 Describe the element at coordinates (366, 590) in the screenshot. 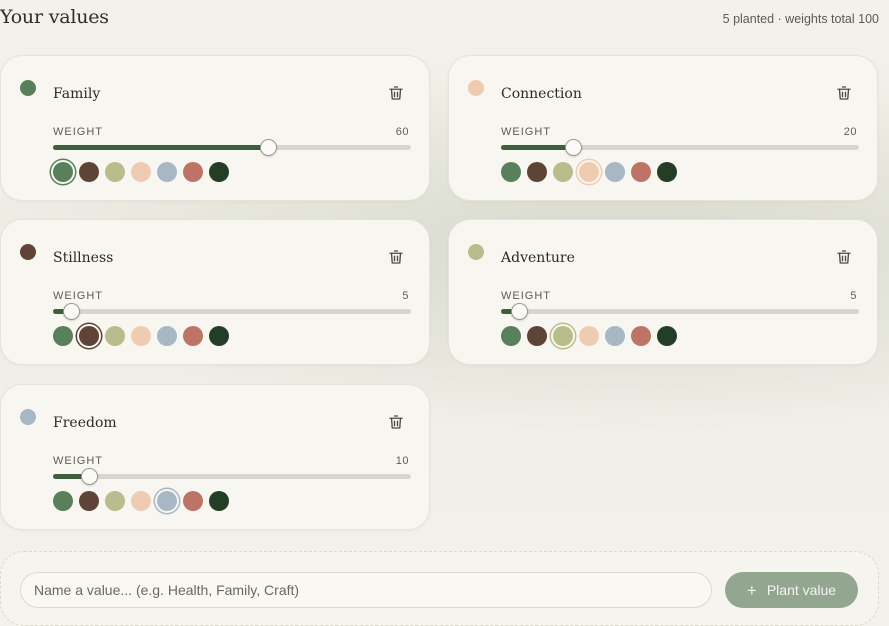

I see `value-name-input` at that location.